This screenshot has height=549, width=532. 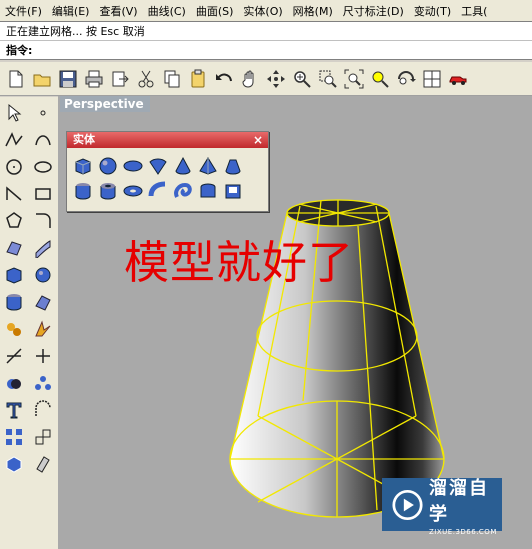 What do you see at coordinates (380, 79) in the screenshot?
I see `zoom-selected-icon` at bounding box center [380, 79].